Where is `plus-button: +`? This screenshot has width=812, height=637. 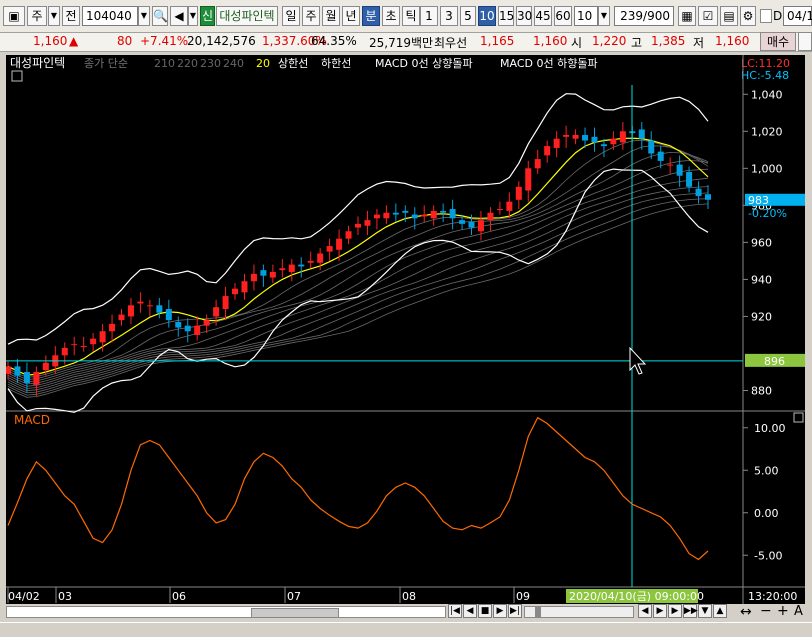 plus-button: + is located at coordinates (783, 611).